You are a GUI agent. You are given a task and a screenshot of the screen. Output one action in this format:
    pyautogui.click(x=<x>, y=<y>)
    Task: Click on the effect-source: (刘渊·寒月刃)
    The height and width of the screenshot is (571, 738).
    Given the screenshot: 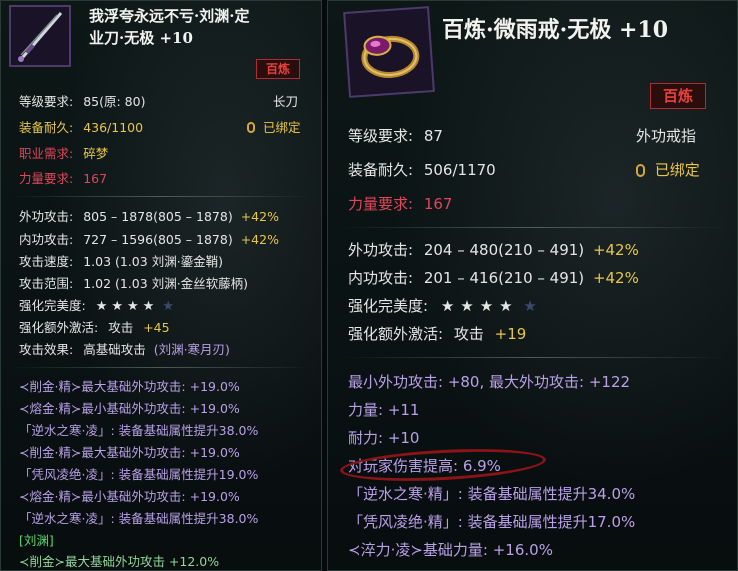 What is the action you would take?
    pyautogui.click(x=191, y=349)
    